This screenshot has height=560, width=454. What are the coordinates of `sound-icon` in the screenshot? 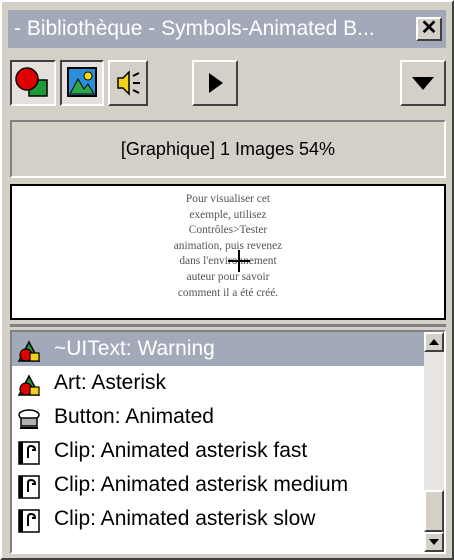 It's located at (128, 83).